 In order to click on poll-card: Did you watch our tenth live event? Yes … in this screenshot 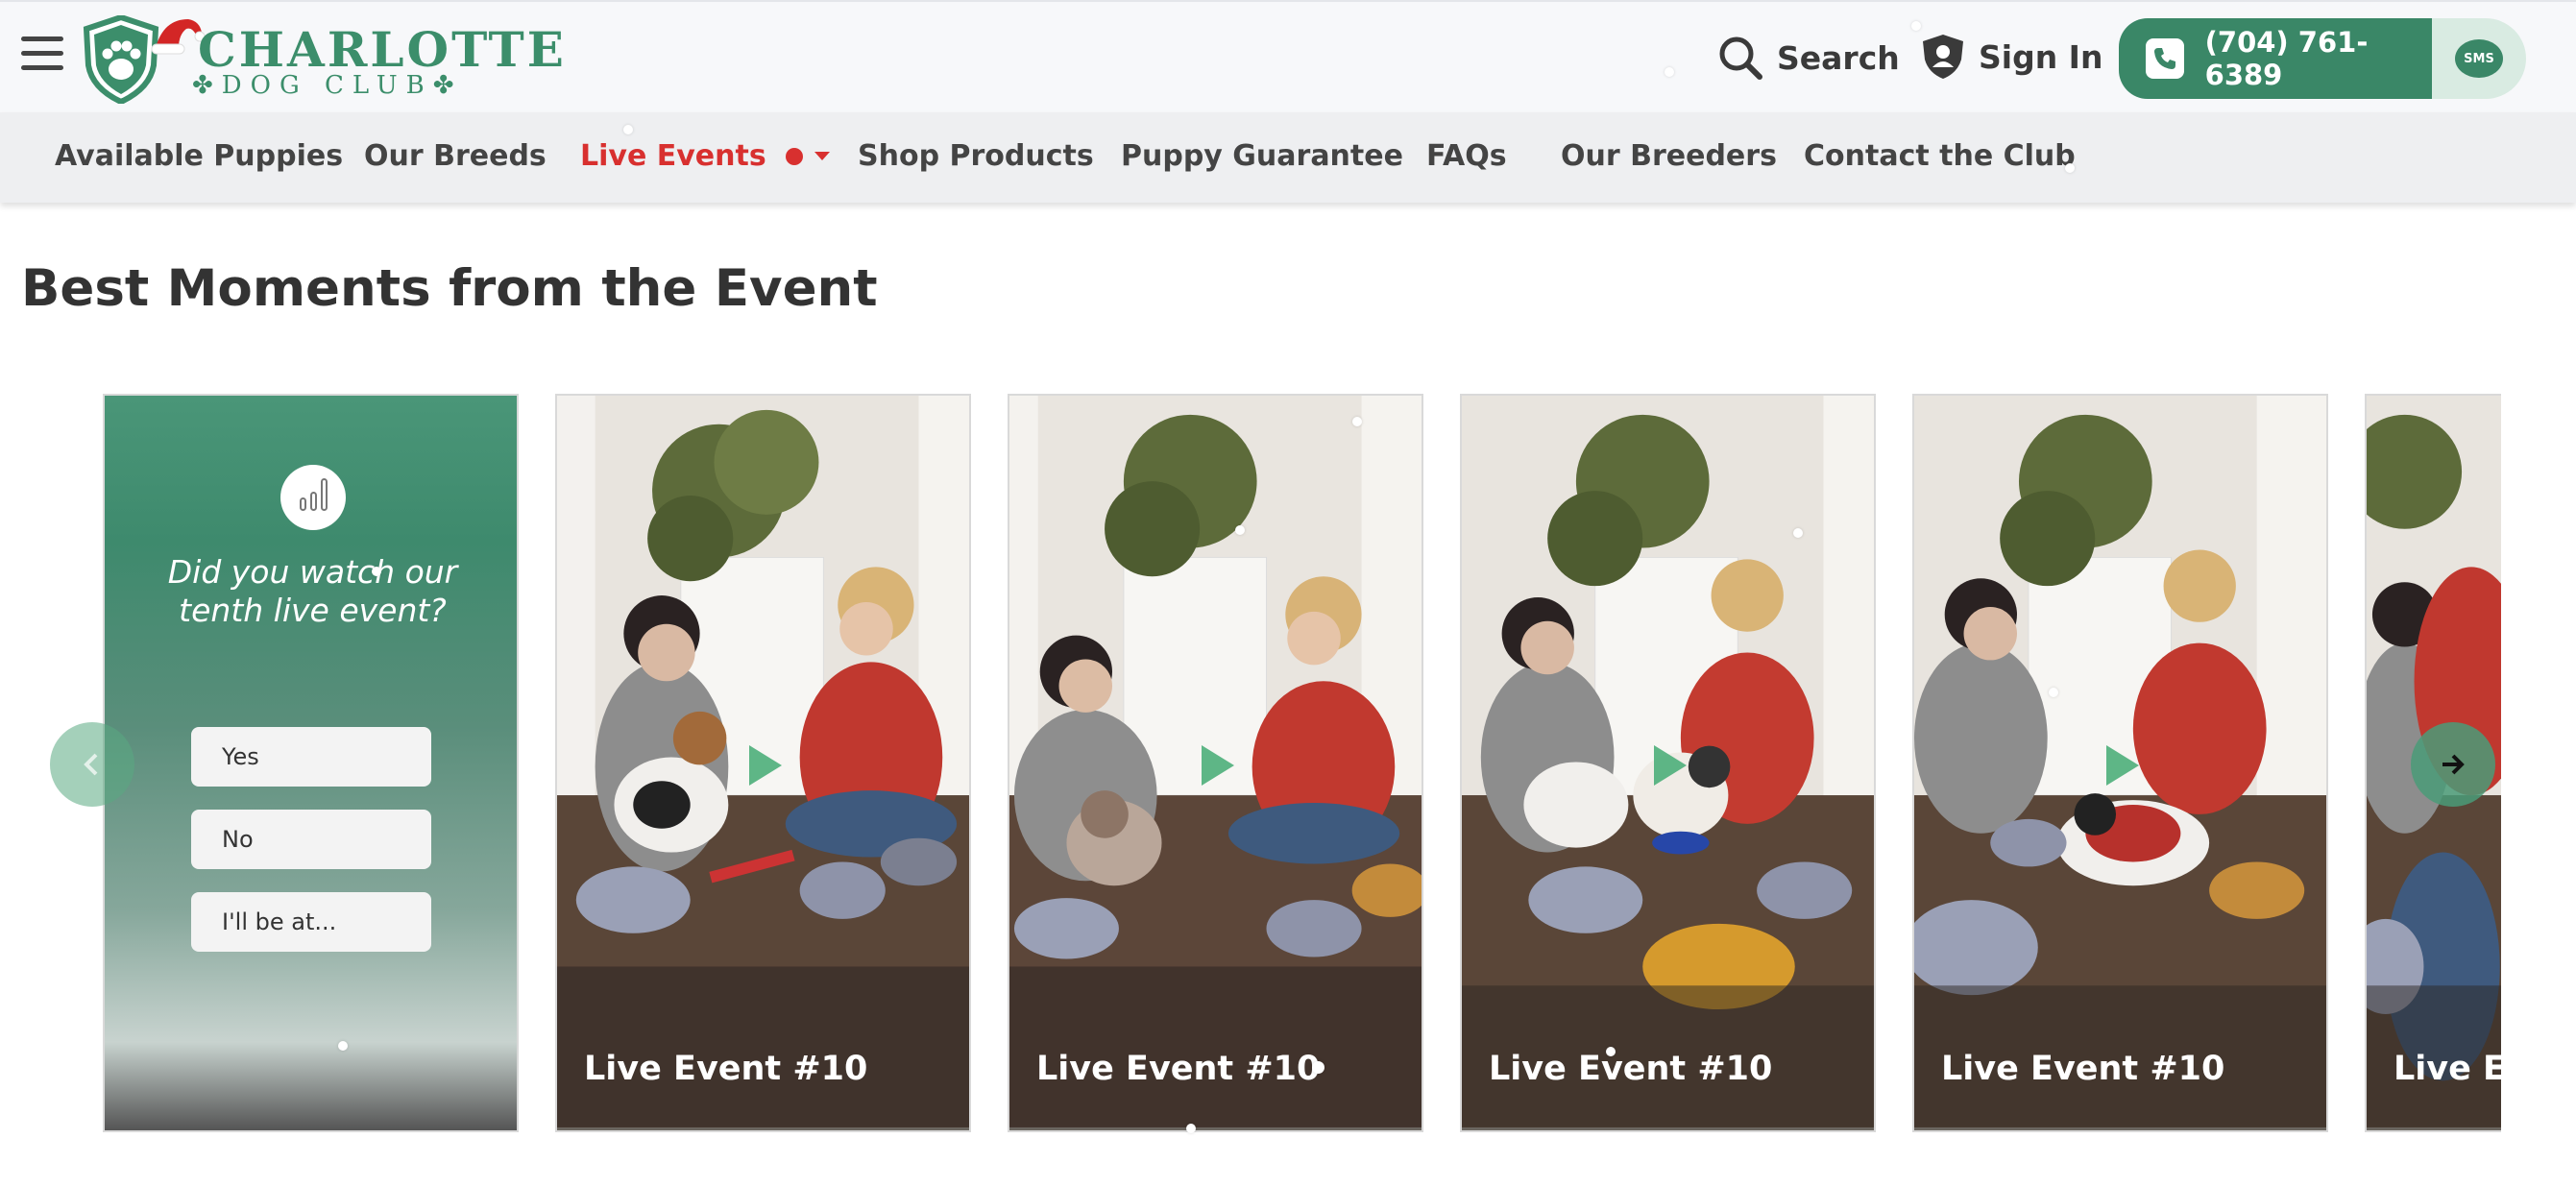, I will do `click(311, 763)`.